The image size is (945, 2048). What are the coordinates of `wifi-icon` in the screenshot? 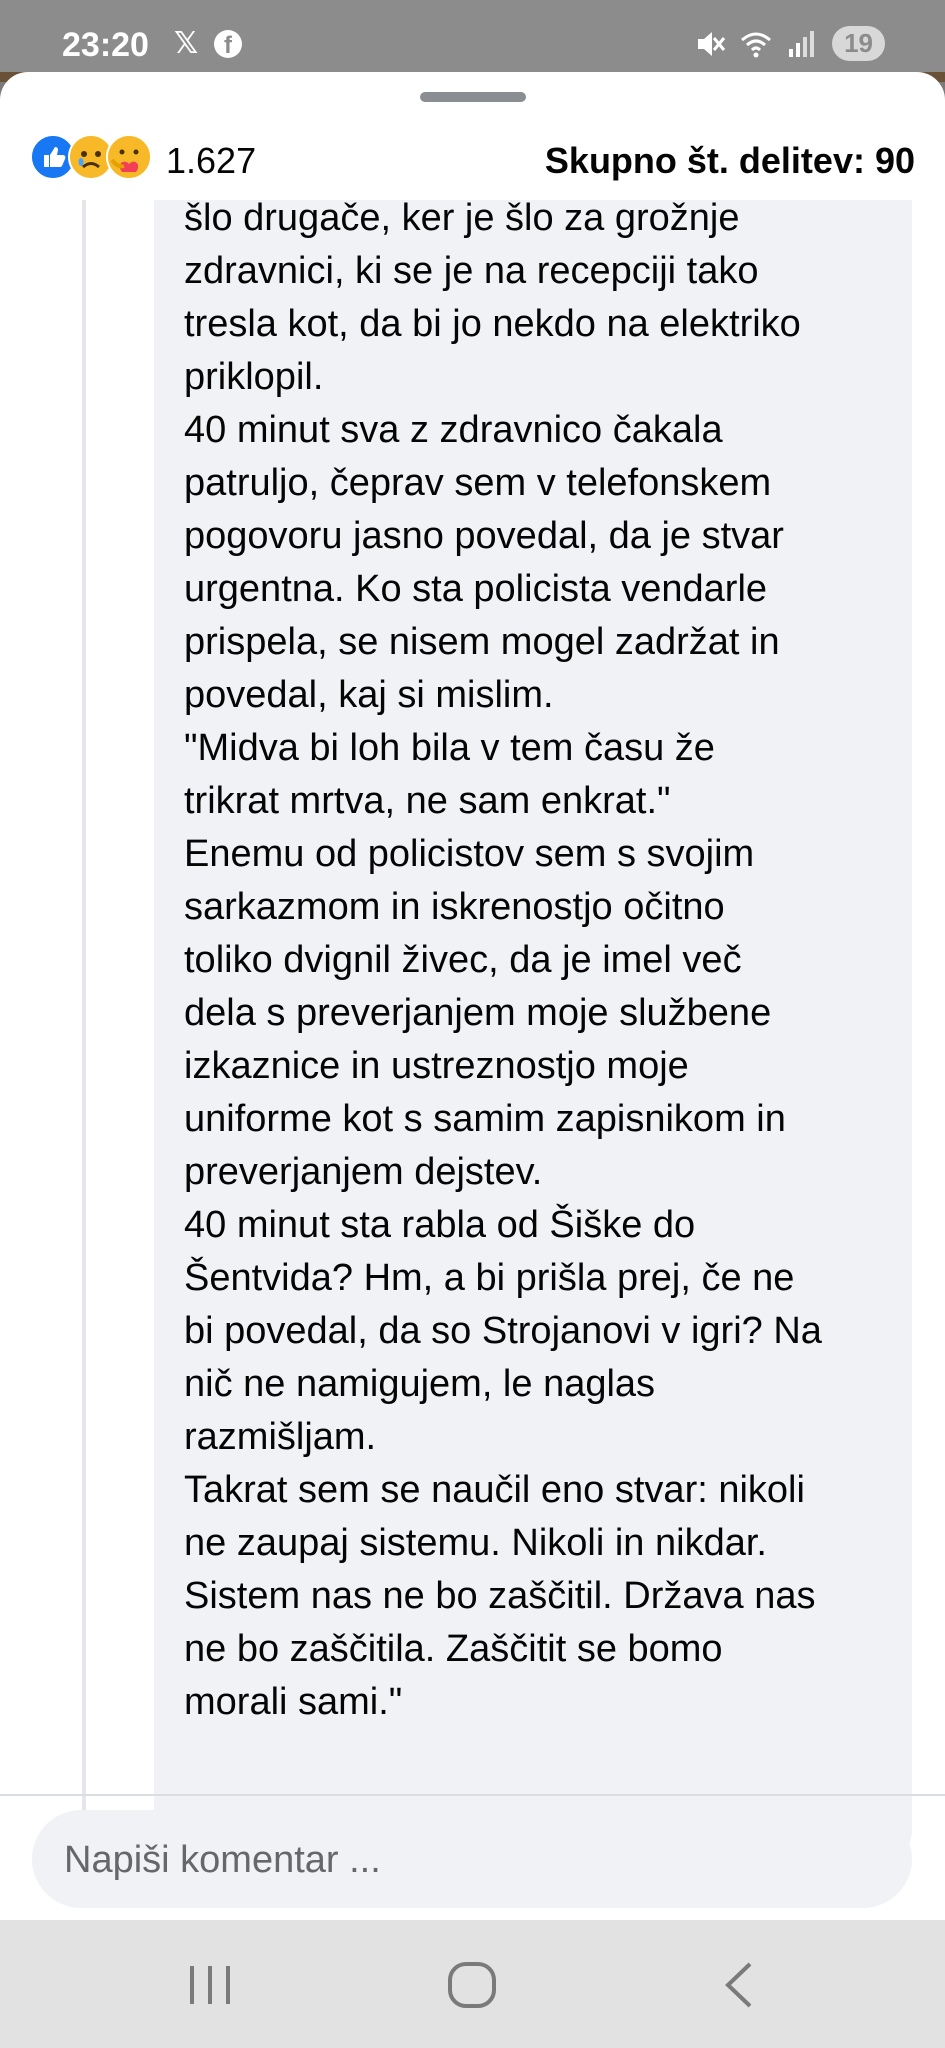 It's located at (756, 44).